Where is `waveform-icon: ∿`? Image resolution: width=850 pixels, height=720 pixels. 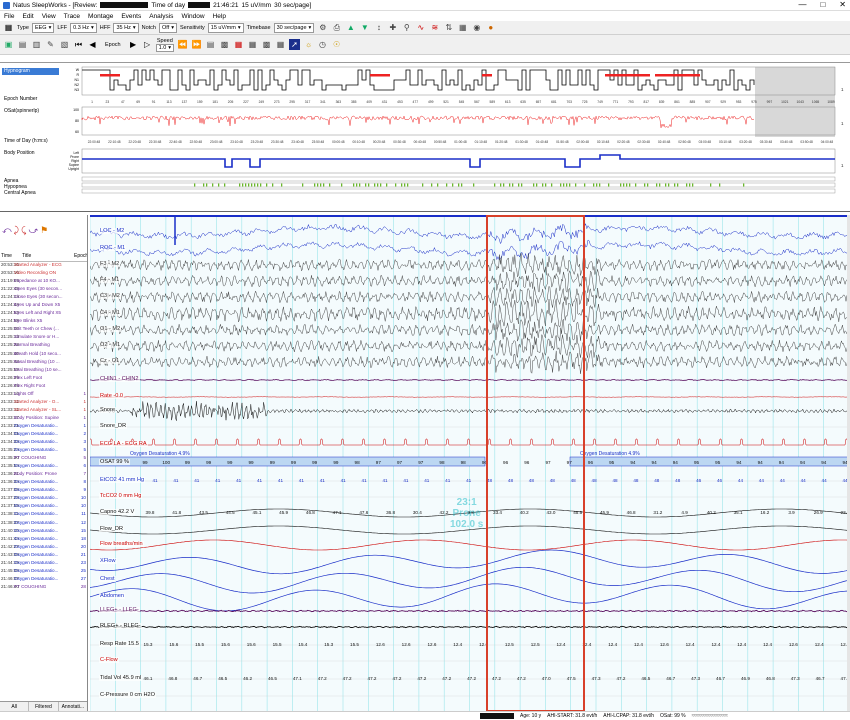 waveform-icon: ∿ is located at coordinates (420, 27).